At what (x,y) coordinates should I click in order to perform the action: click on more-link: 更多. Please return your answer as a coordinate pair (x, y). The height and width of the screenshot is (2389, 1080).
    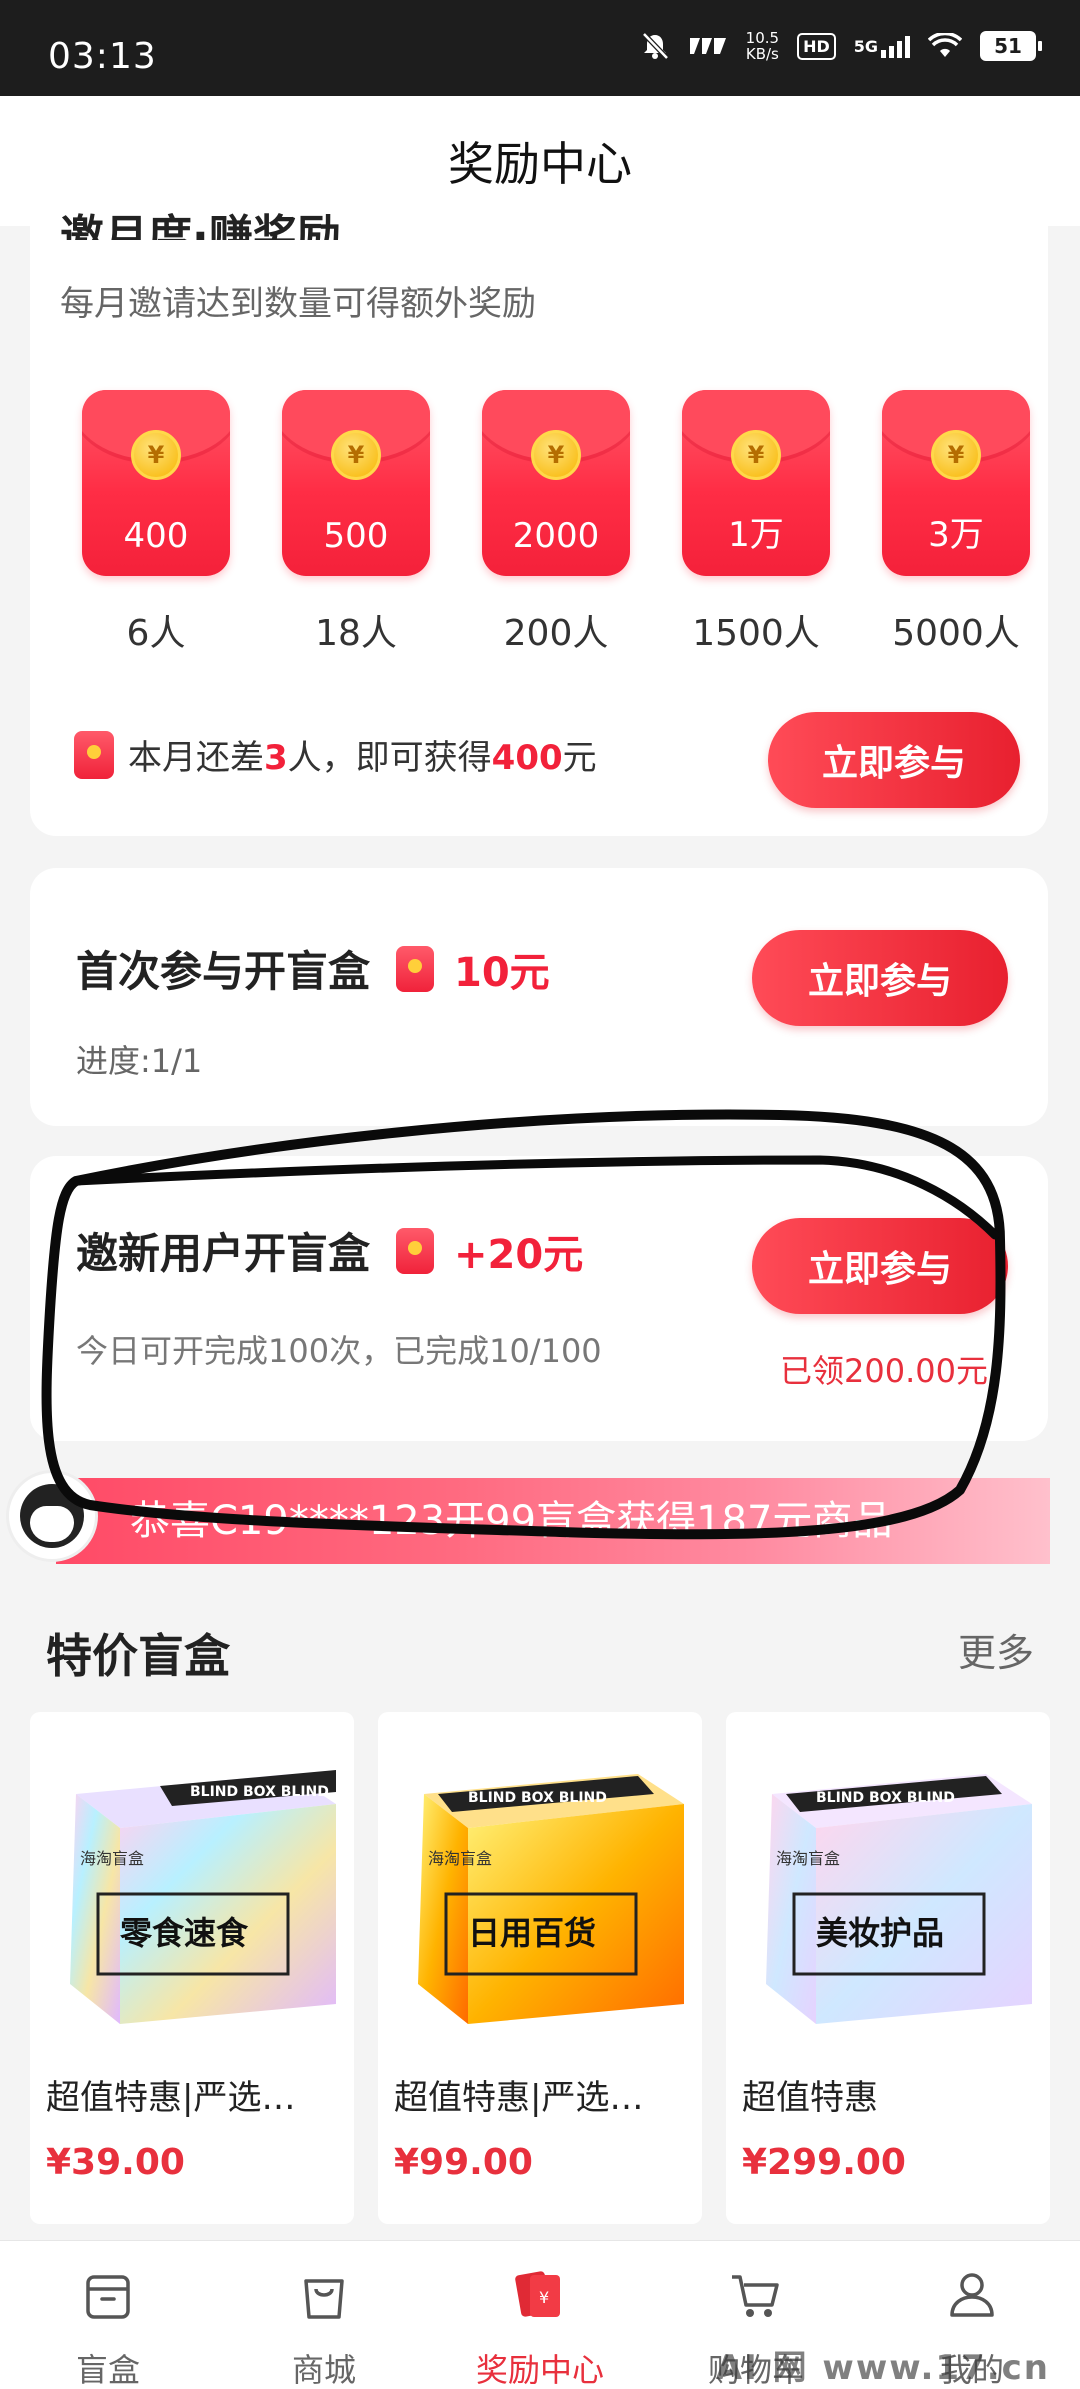
    Looking at the image, I should click on (996, 1649).